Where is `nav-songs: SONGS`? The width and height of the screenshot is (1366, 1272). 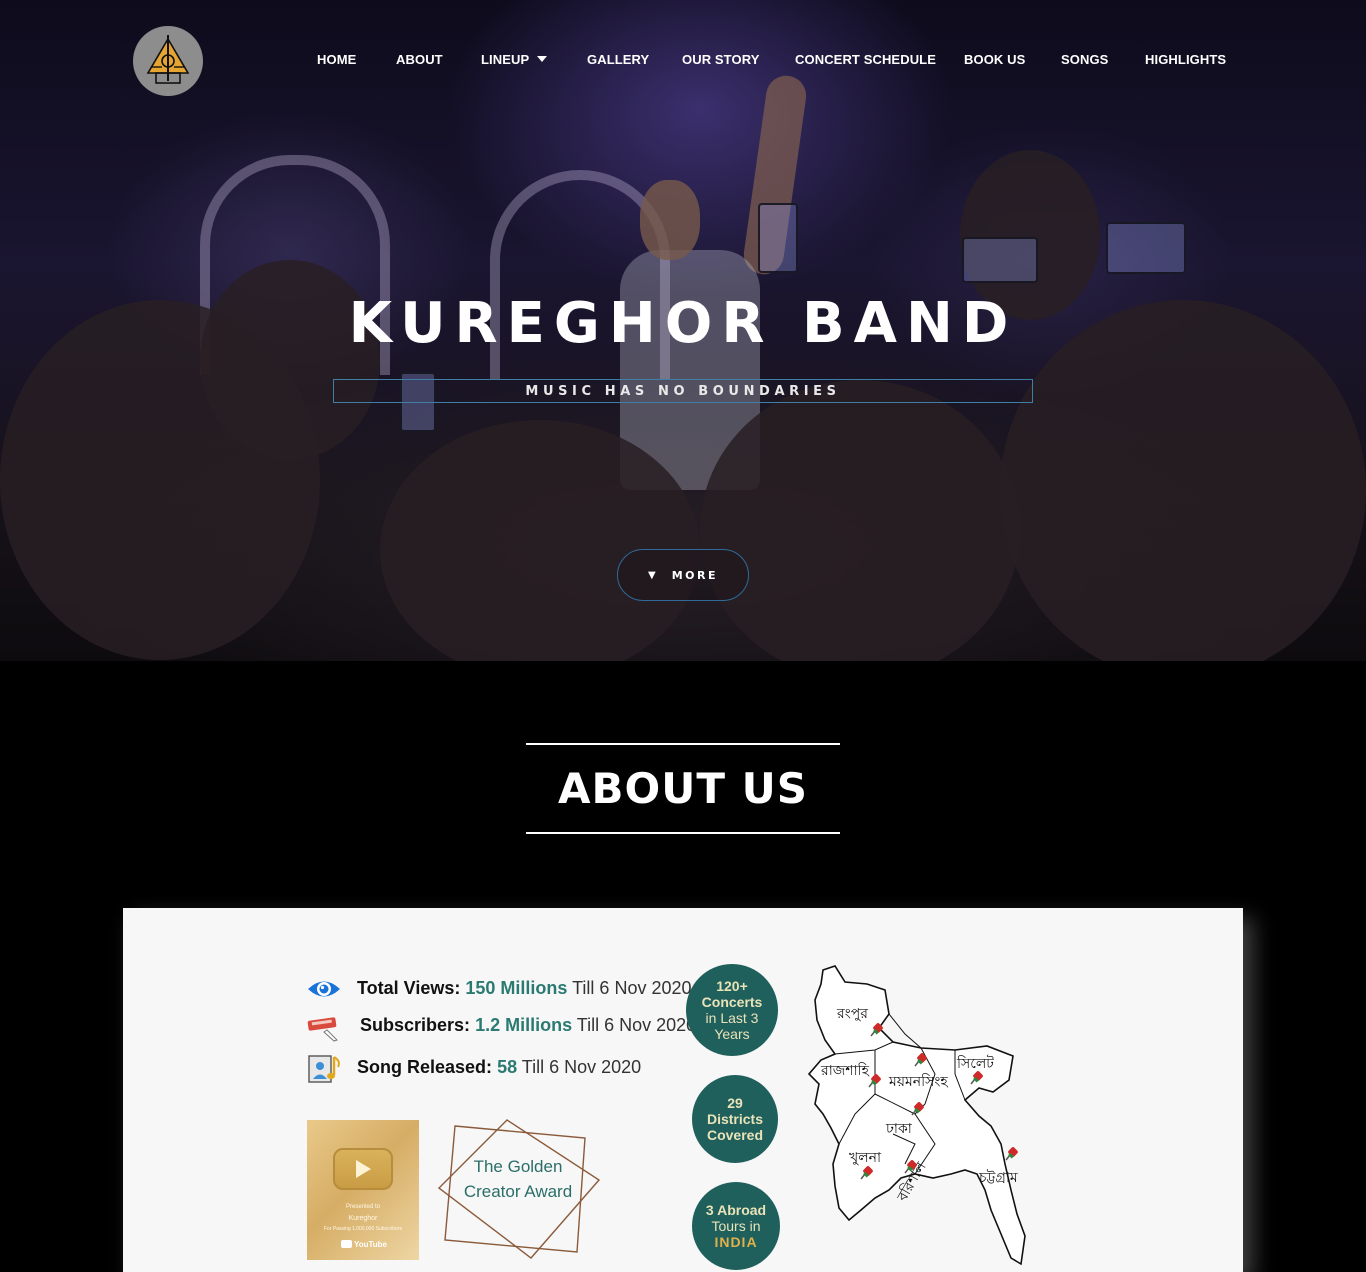 nav-songs: SONGS is located at coordinates (1084, 59).